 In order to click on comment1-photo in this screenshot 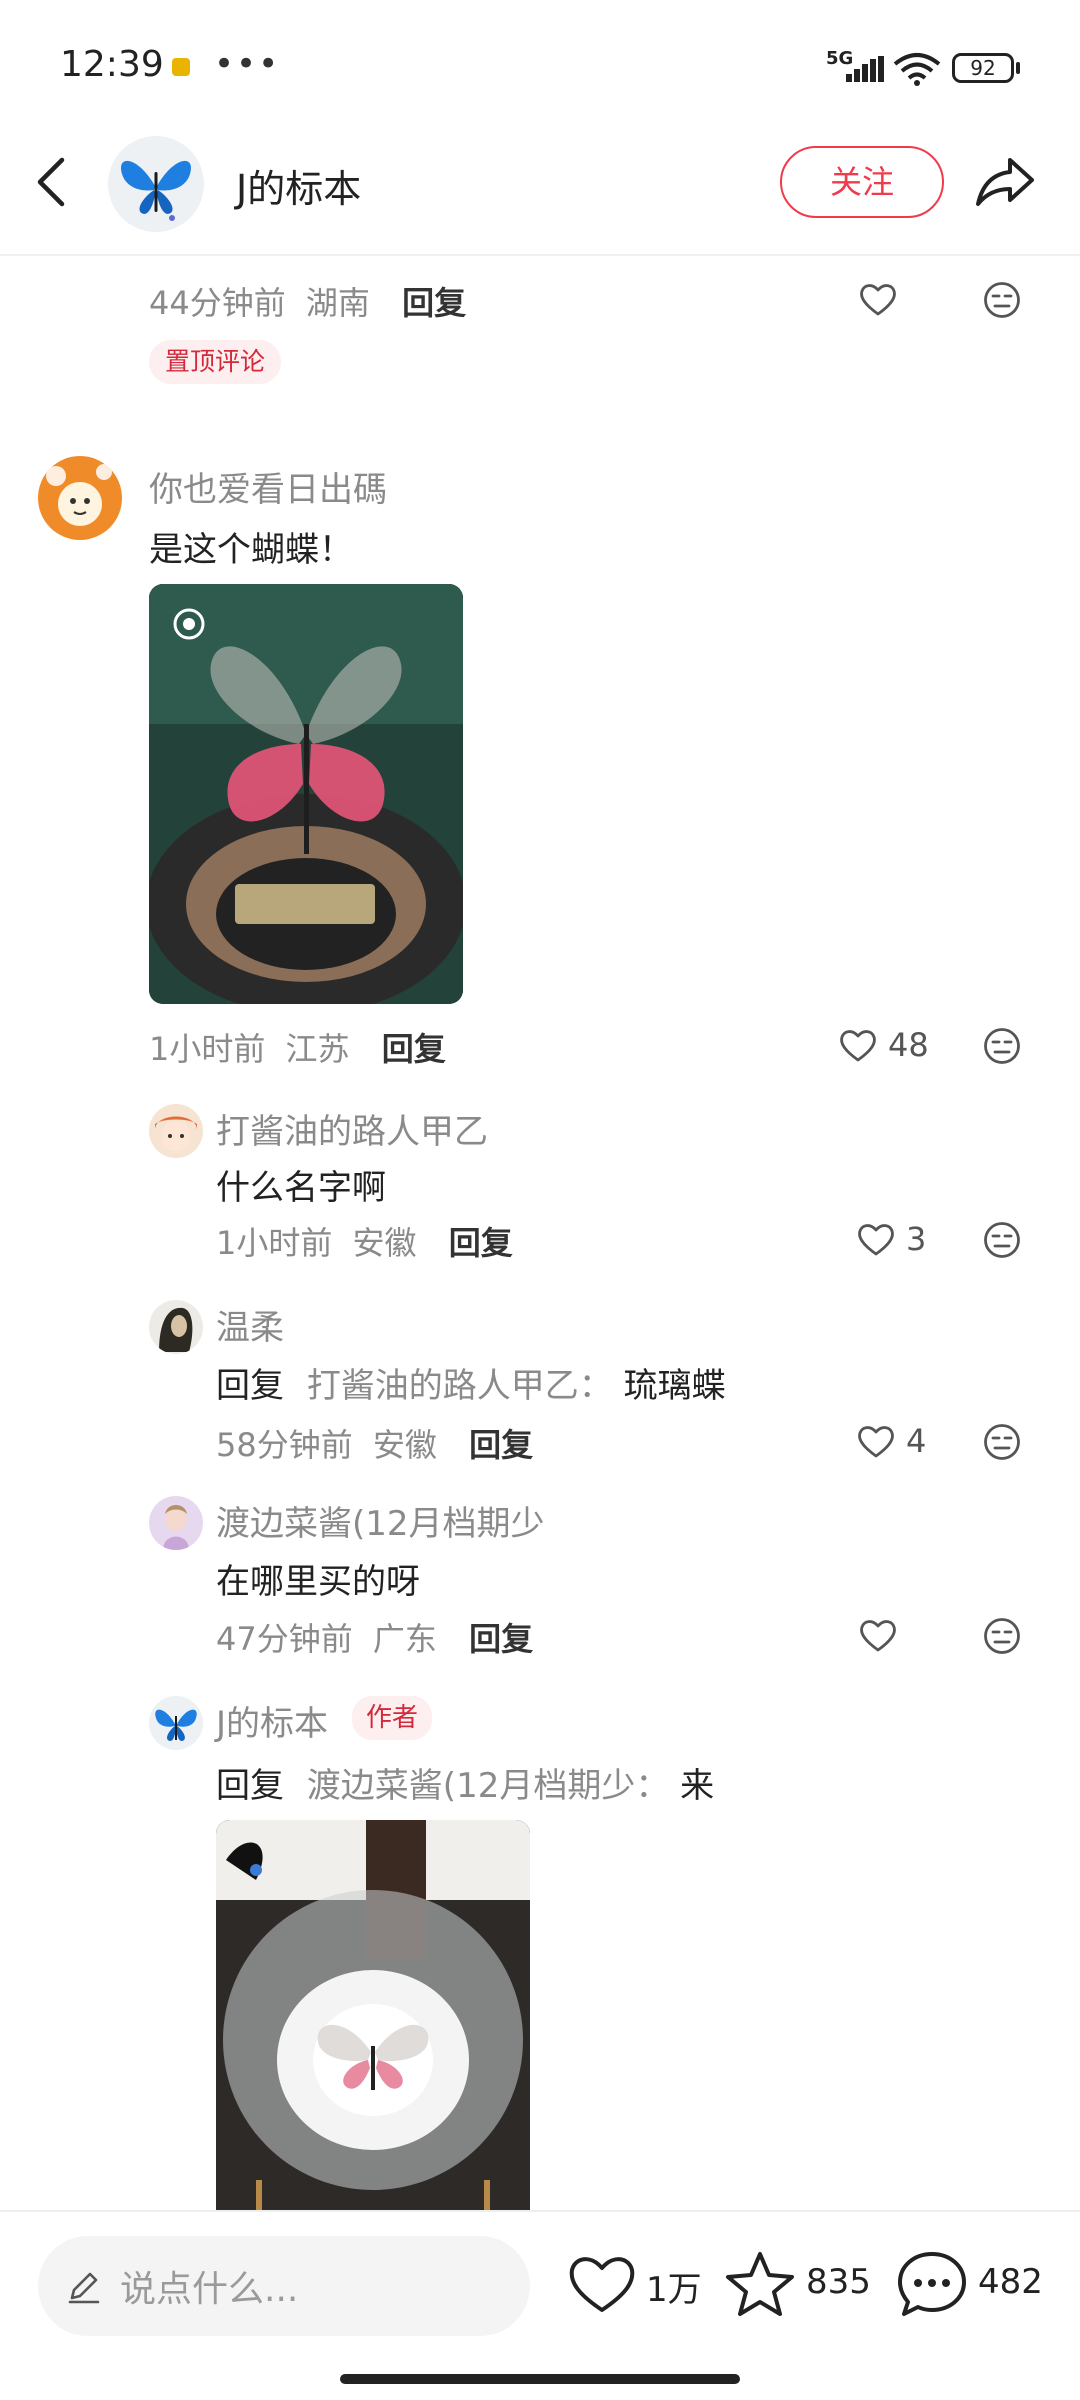, I will do `click(306, 794)`.